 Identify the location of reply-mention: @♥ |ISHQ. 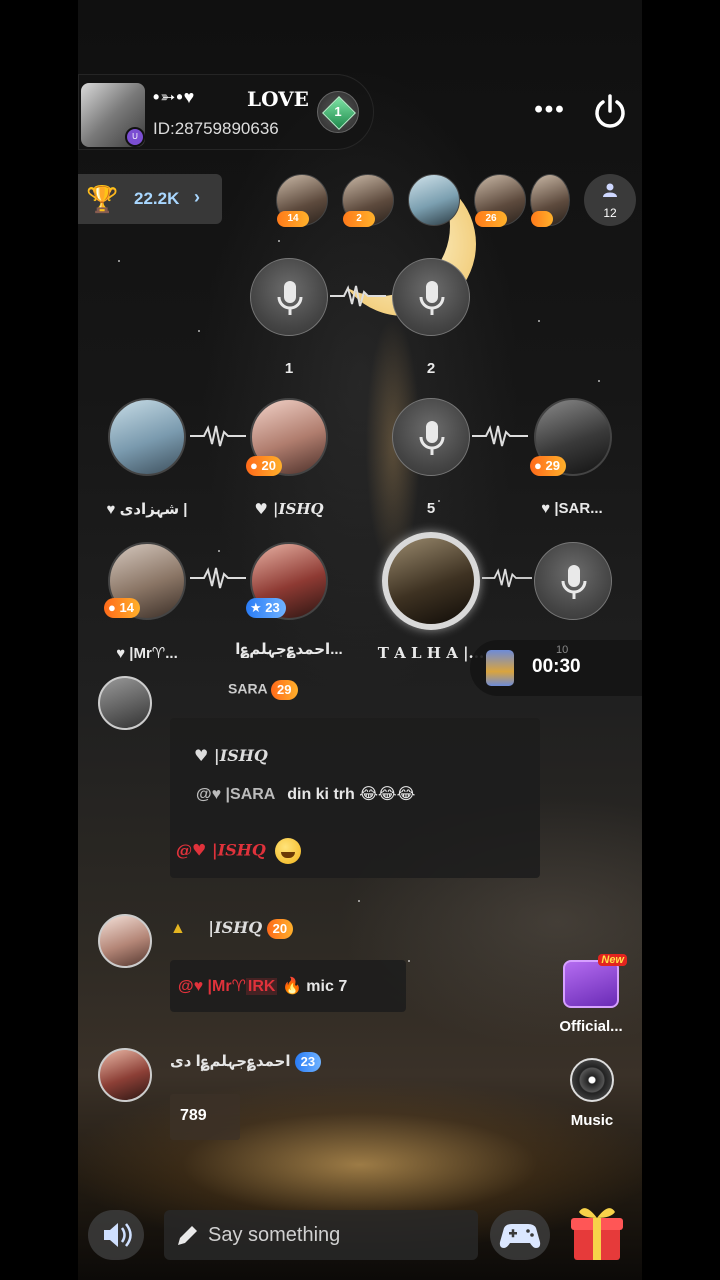
(239, 851).